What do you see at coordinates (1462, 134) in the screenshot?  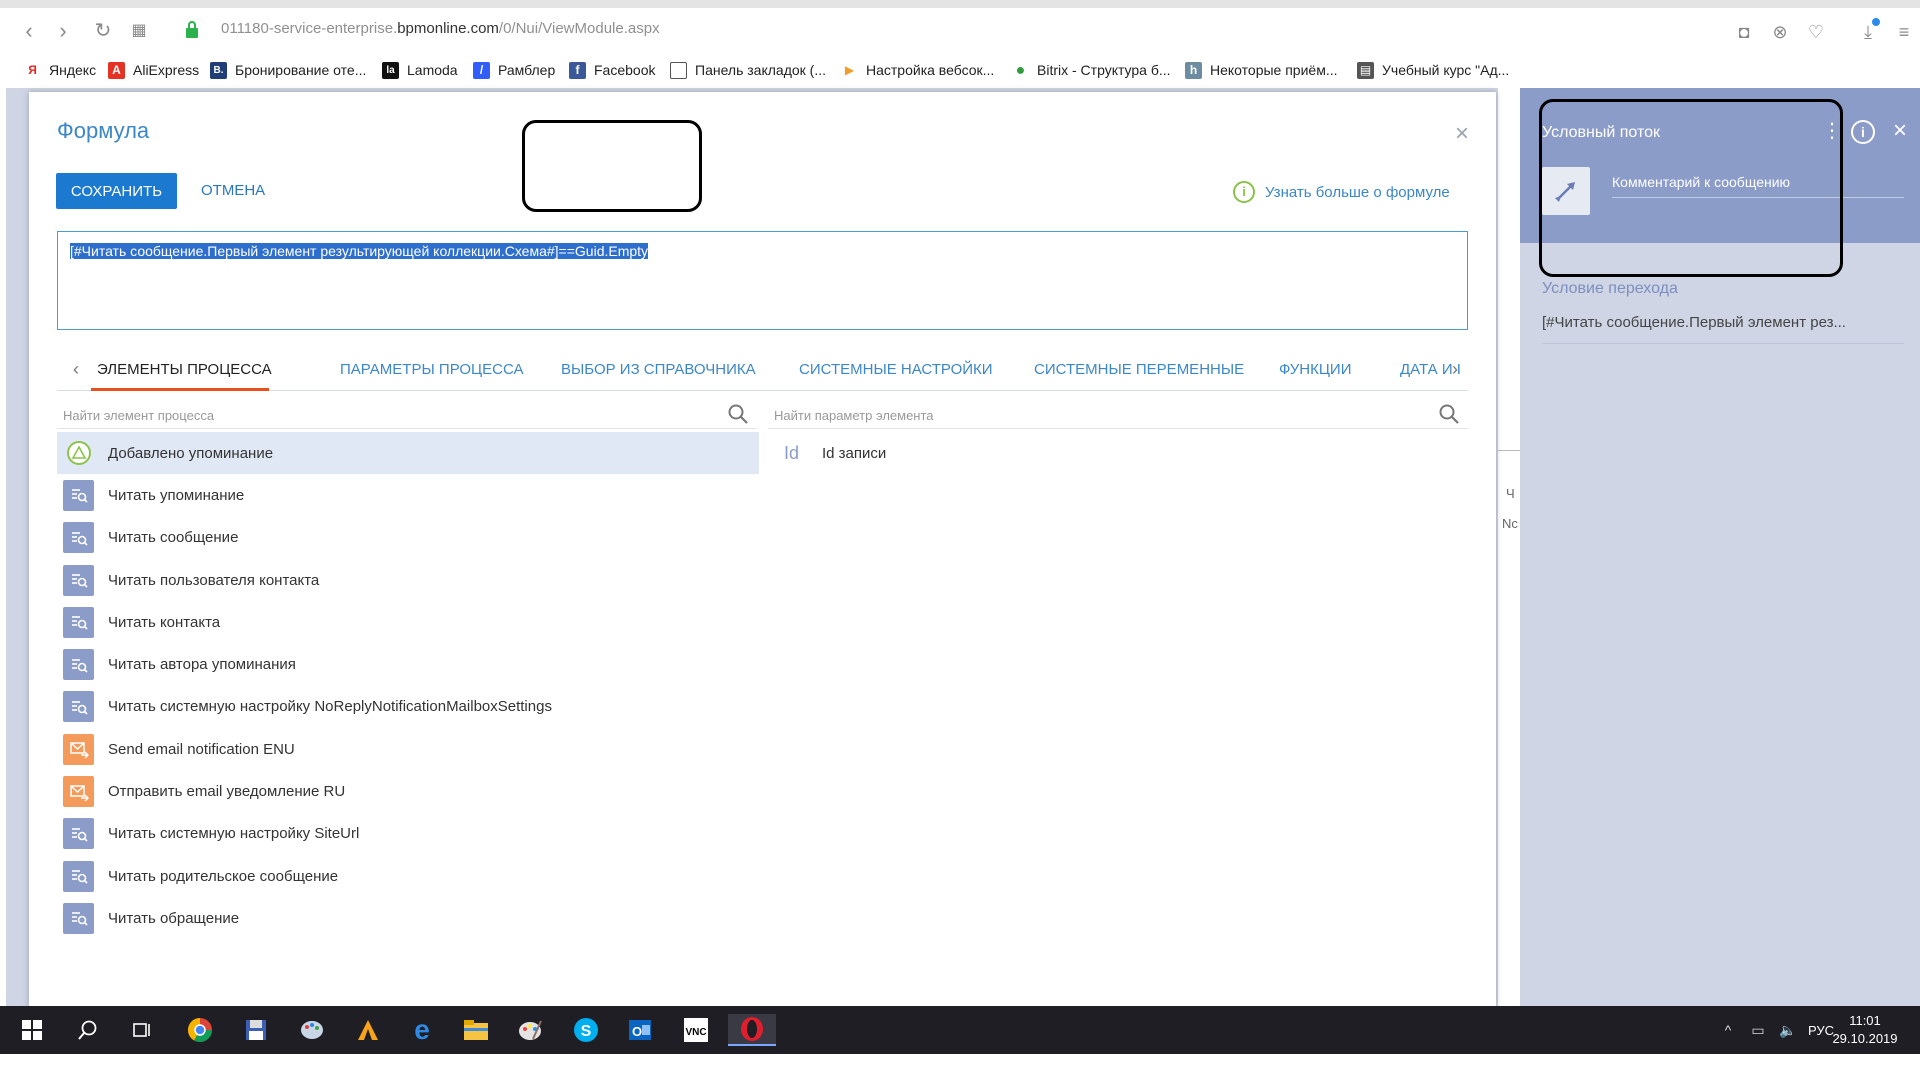 I see `dialog-close-icon: ×` at bounding box center [1462, 134].